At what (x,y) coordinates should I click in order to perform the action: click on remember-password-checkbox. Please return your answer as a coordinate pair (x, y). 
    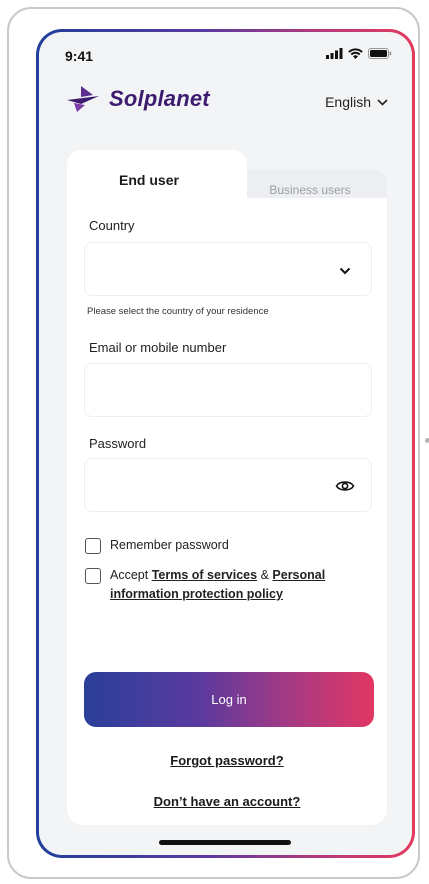
    Looking at the image, I should click on (93, 546).